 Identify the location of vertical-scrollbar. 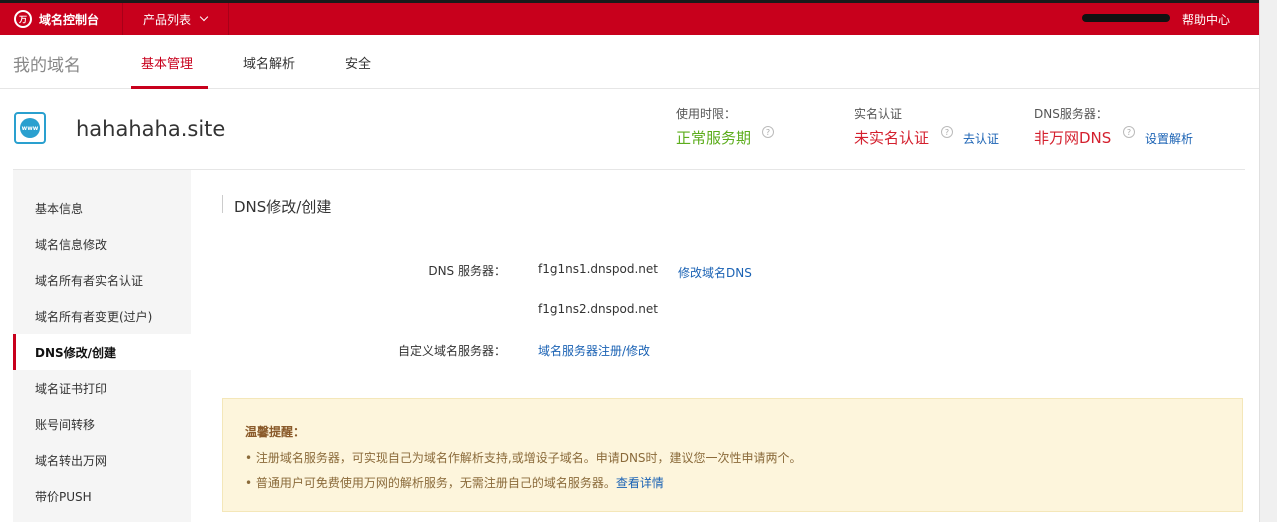
(1268, 261).